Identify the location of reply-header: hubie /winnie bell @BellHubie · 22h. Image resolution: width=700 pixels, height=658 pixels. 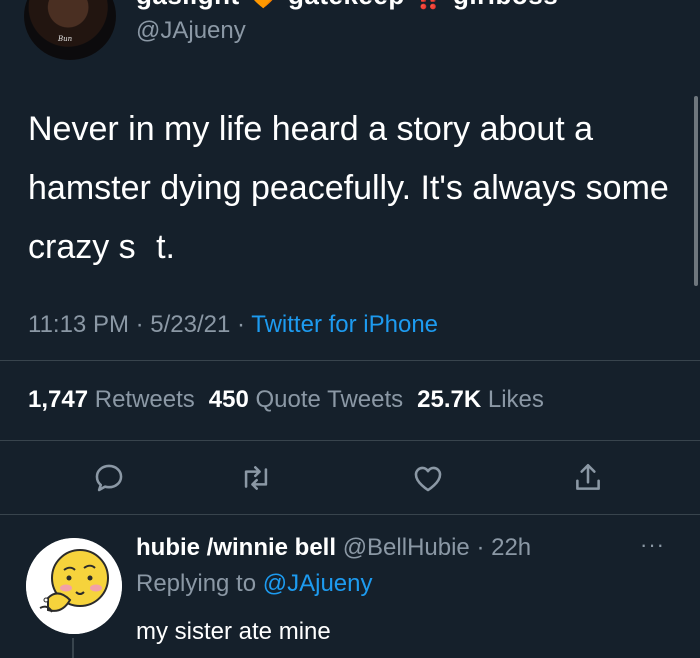
(333, 548).